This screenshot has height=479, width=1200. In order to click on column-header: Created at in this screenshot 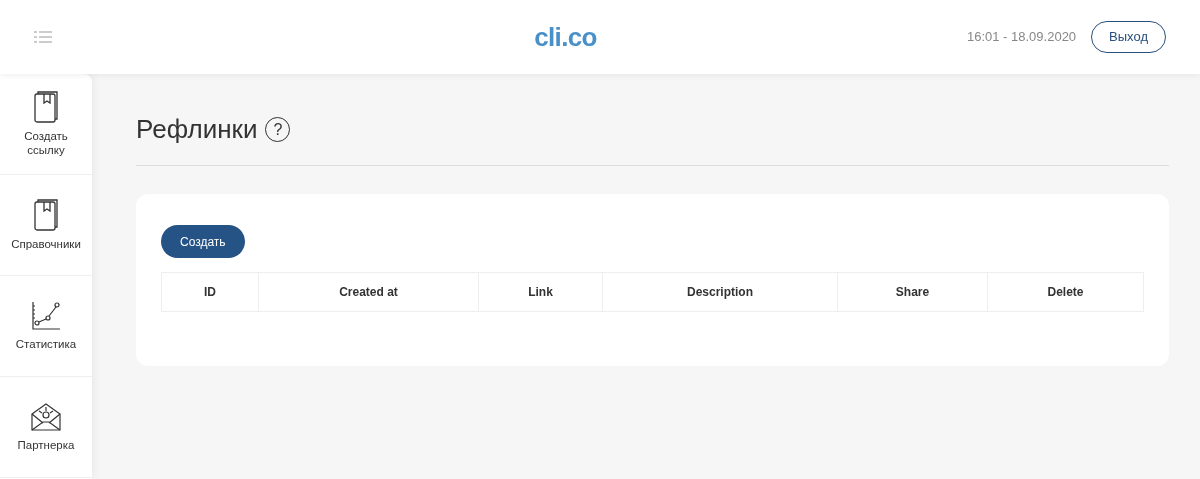, I will do `click(368, 292)`.